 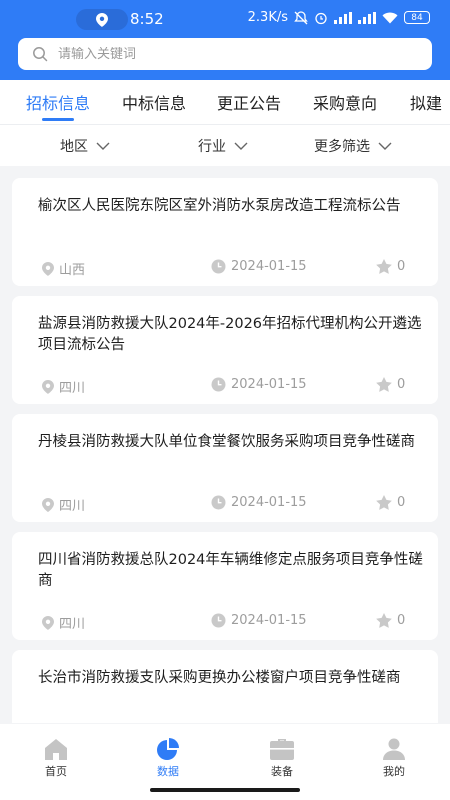 What do you see at coordinates (58, 119) in the screenshot?
I see `active-tab-indicator` at bounding box center [58, 119].